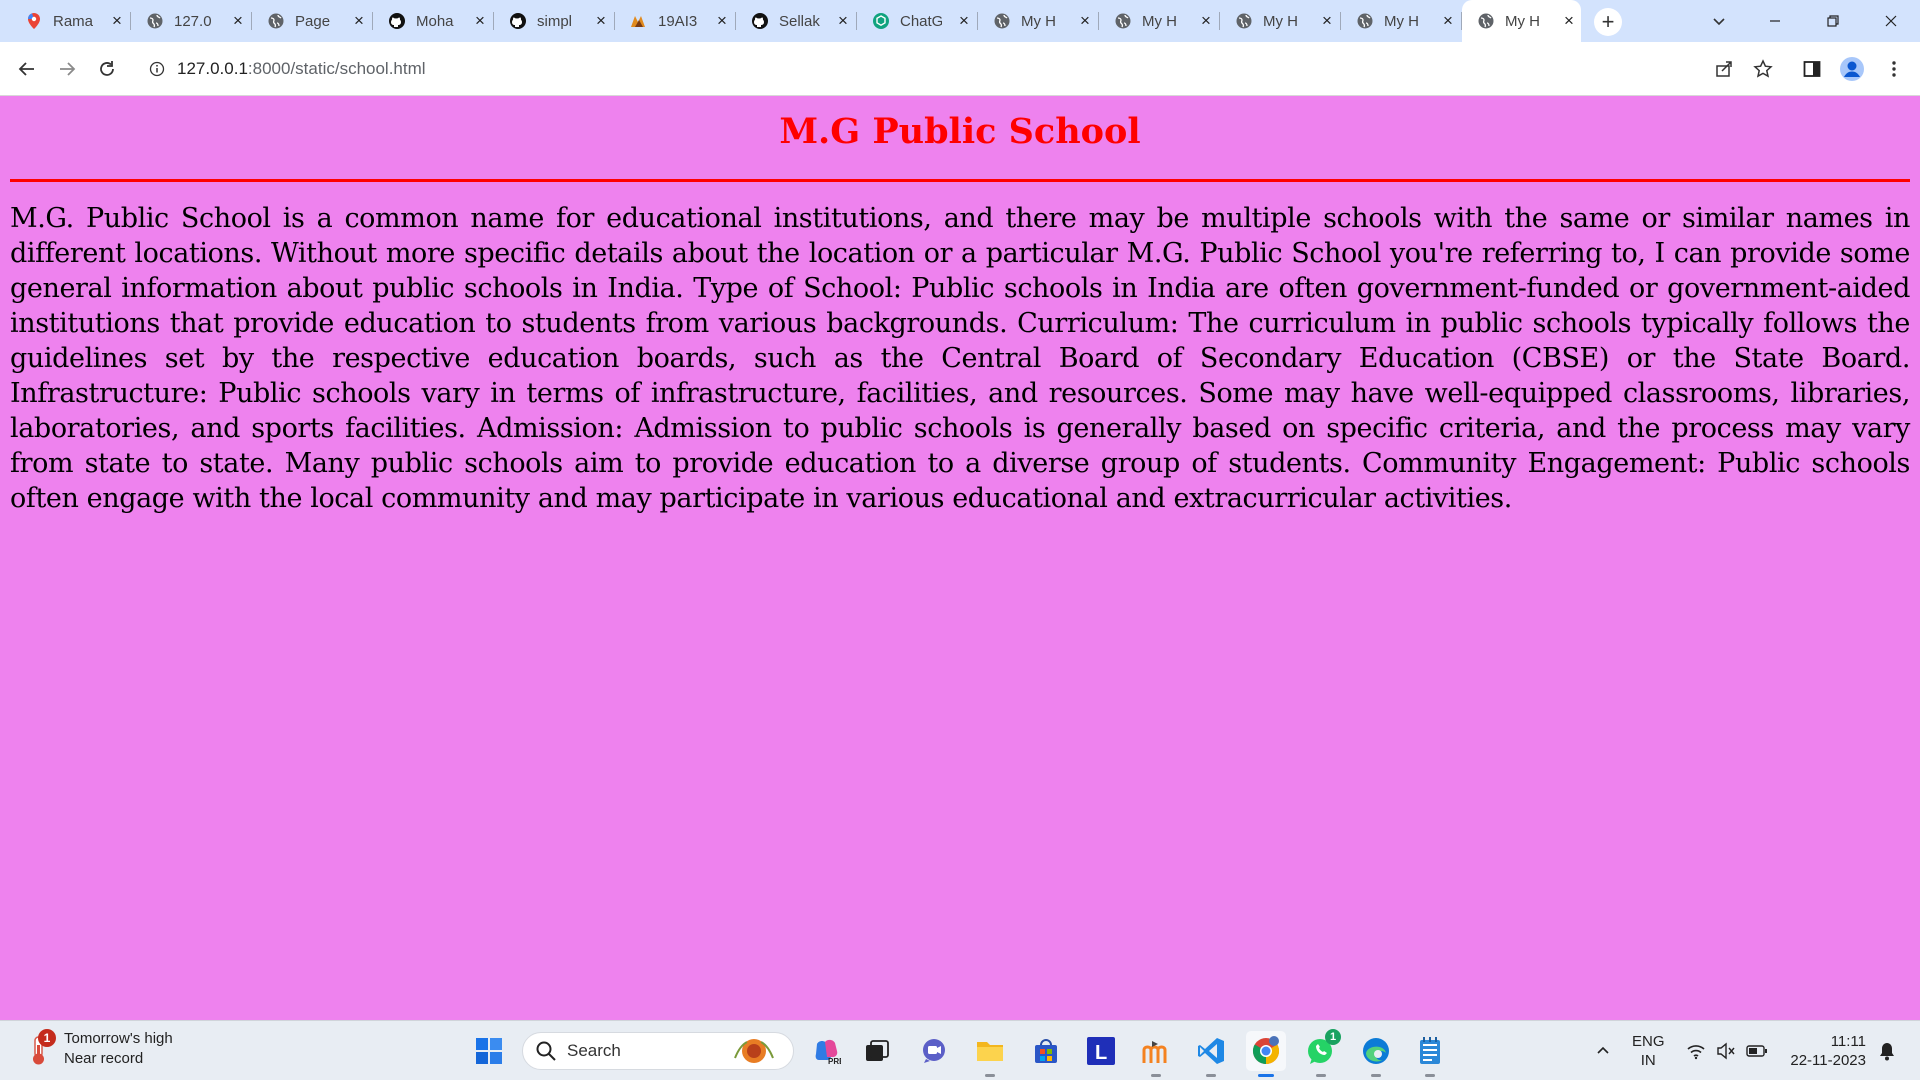 This screenshot has width=1920, height=1080. Describe the element at coordinates (639, 21) in the screenshot. I see `site-logo-icon` at that location.